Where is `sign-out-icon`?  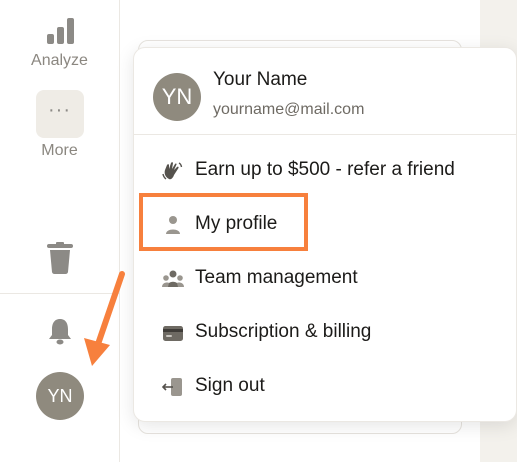 sign-out-icon is located at coordinates (172, 387).